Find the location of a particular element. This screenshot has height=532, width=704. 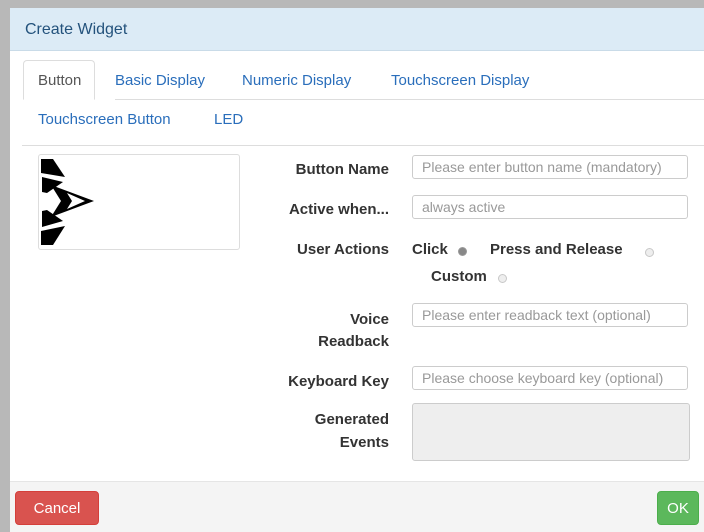

voice-readback-label-line2: Readback is located at coordinates (353, 341).